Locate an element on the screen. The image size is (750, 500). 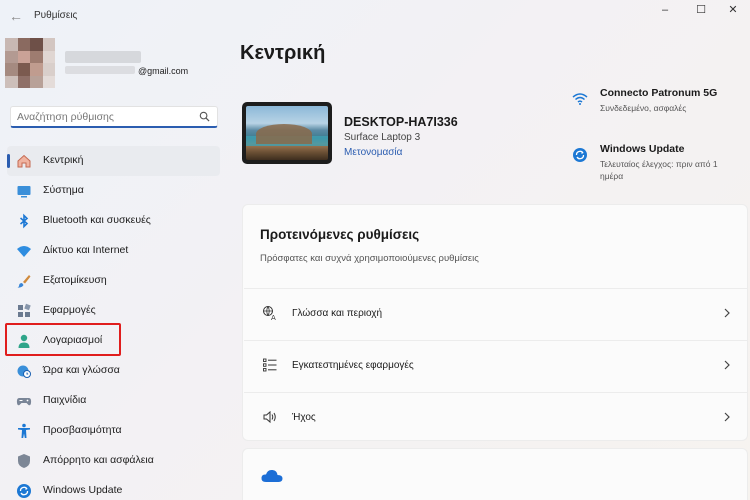
sidebar-item-bluetooth: Bluetooth και συσκευές is located at coordinates (113, 221).